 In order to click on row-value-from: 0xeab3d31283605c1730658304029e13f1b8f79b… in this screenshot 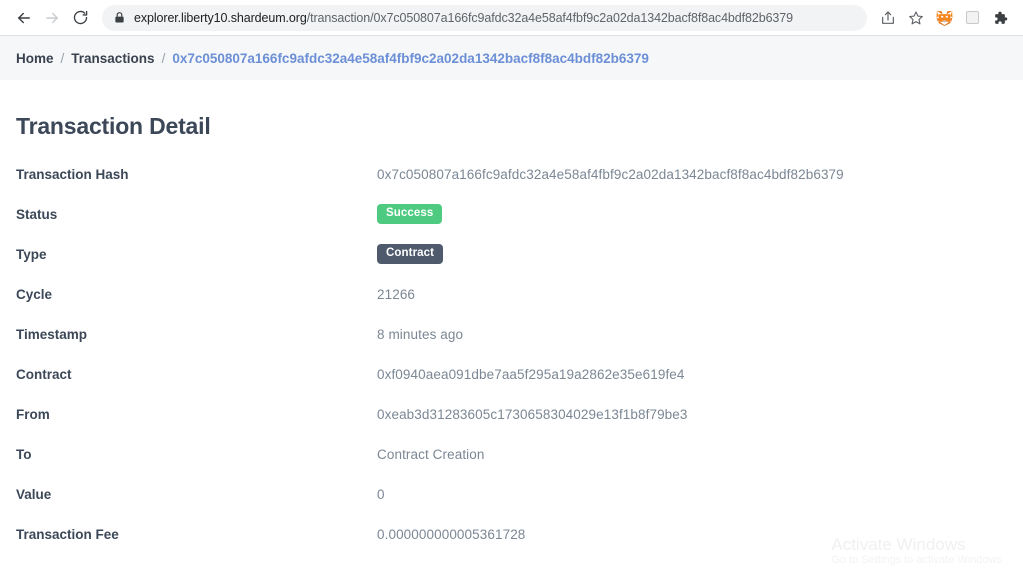, I will do `click(532, 414)`.